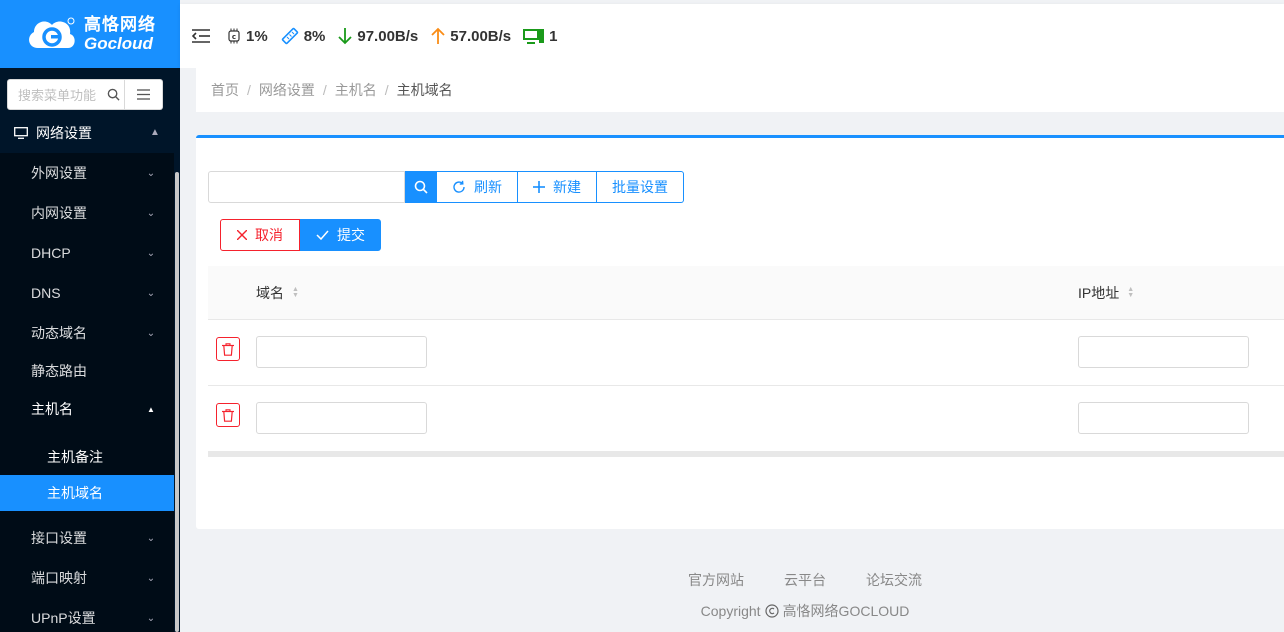 This screenshot has width=1284, height=632. Describe the element at coordinates (567, 187) in the screenshot. I see `new-label: 新建` at that location.